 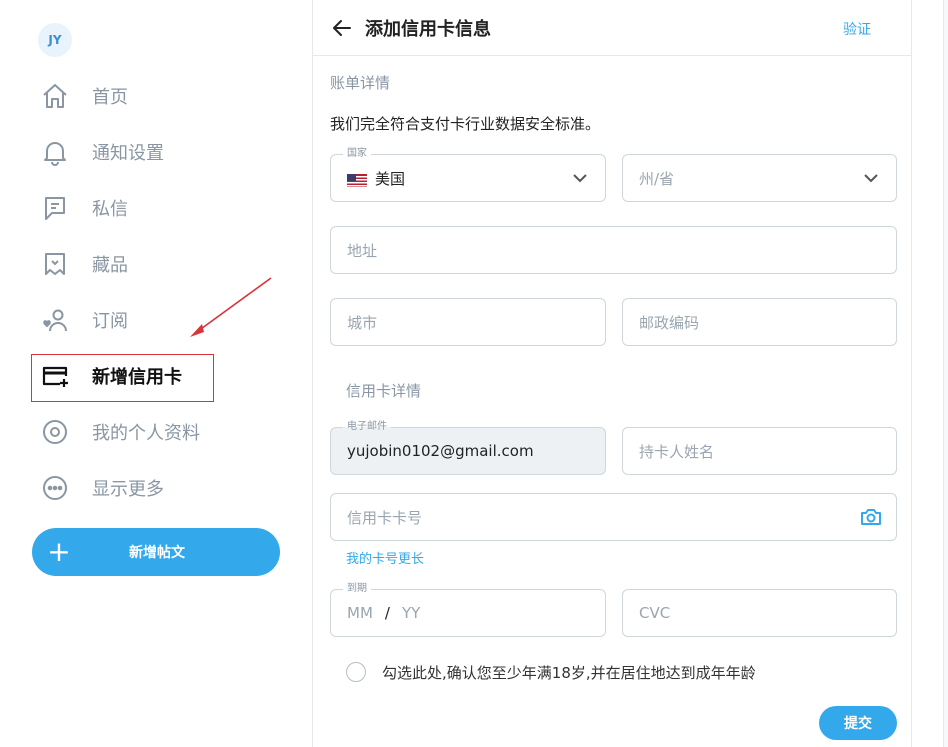 I want to click on address-placeholder: 地址, so click(x=362, y=250).